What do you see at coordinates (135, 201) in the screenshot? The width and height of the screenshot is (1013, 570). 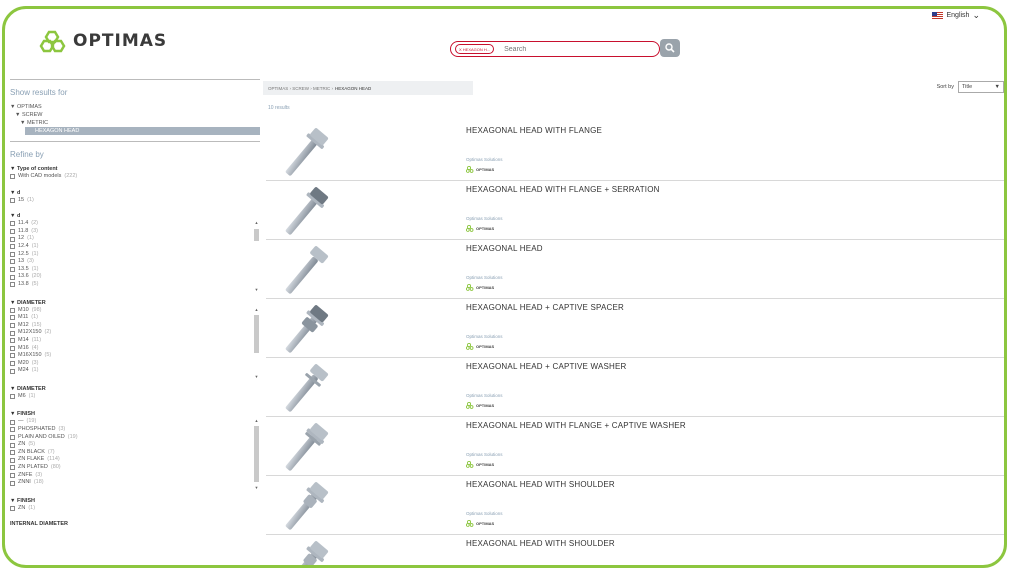 I see `filter-option: 15 (1)` at bounding box center [135, 201].